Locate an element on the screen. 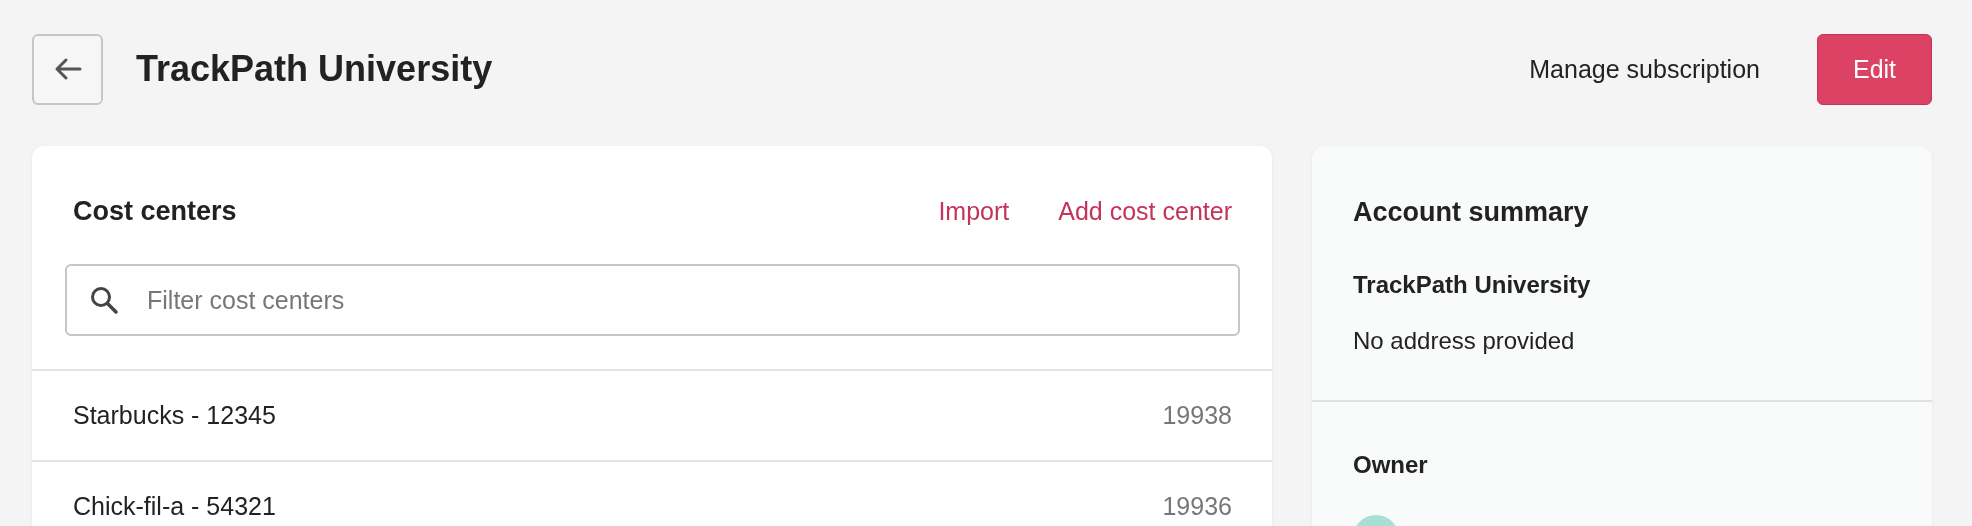 The width and height of the screenshot is (1972, 526). owner-label: Owner is located at coordinates (1391, 465).